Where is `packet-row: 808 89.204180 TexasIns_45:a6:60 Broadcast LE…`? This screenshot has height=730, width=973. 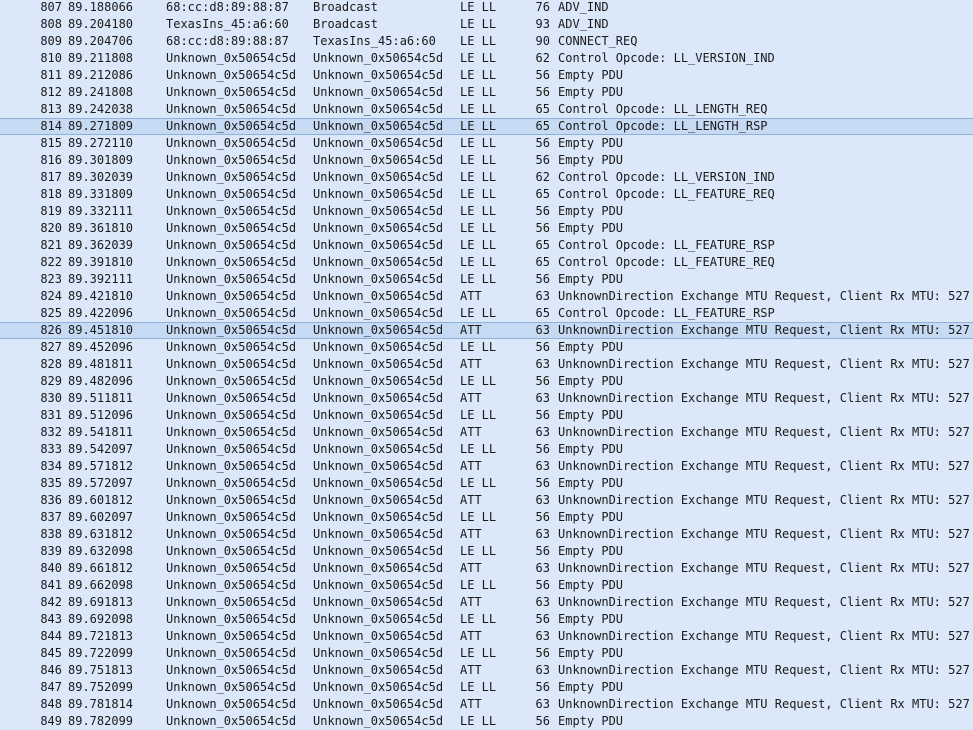
packet-row: 808 89.204180 TexasIns_45:a6:60 Broadcast LE… is located at coordinates (486, 24).